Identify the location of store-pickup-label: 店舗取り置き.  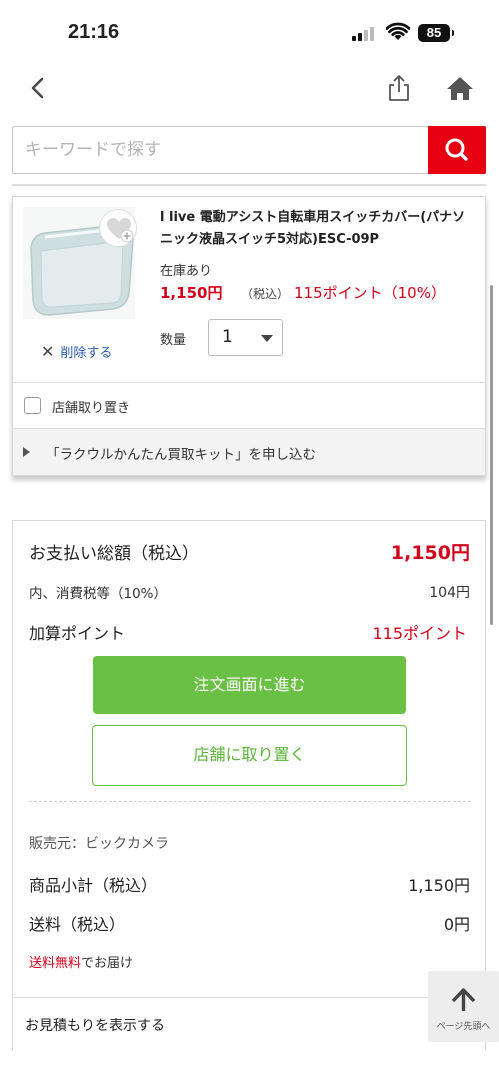
(91, 408).